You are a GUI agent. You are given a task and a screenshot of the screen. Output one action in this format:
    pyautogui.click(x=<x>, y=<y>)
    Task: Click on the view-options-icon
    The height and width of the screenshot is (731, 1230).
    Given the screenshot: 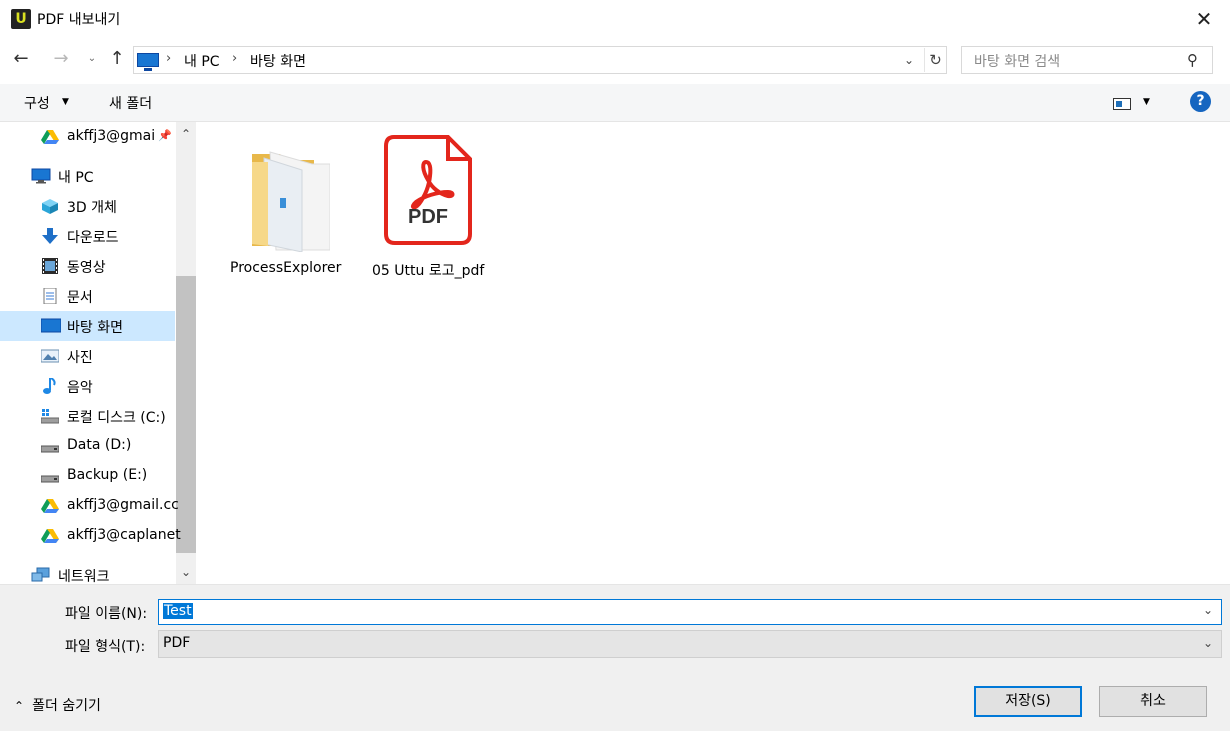 What is the action you would take?
    pyautogui.click(x=1122, y=104)
    